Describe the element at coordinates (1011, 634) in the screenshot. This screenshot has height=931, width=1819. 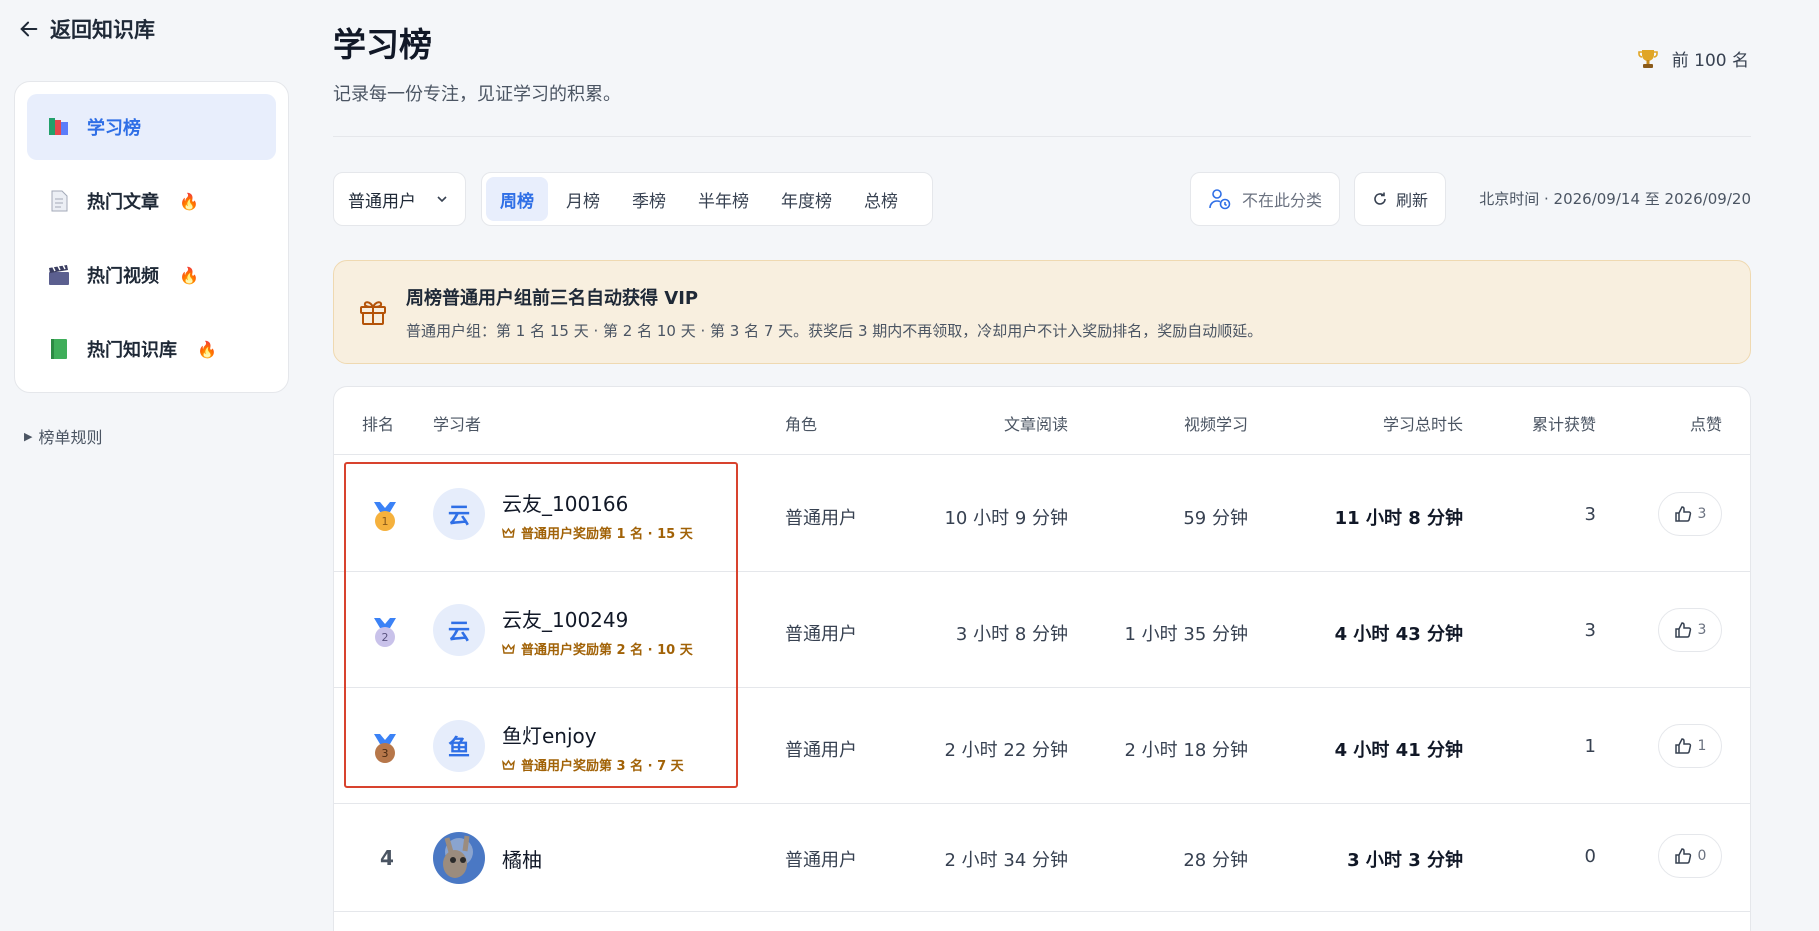
I see `article-time: 3 小时 8 分钟` at that location.